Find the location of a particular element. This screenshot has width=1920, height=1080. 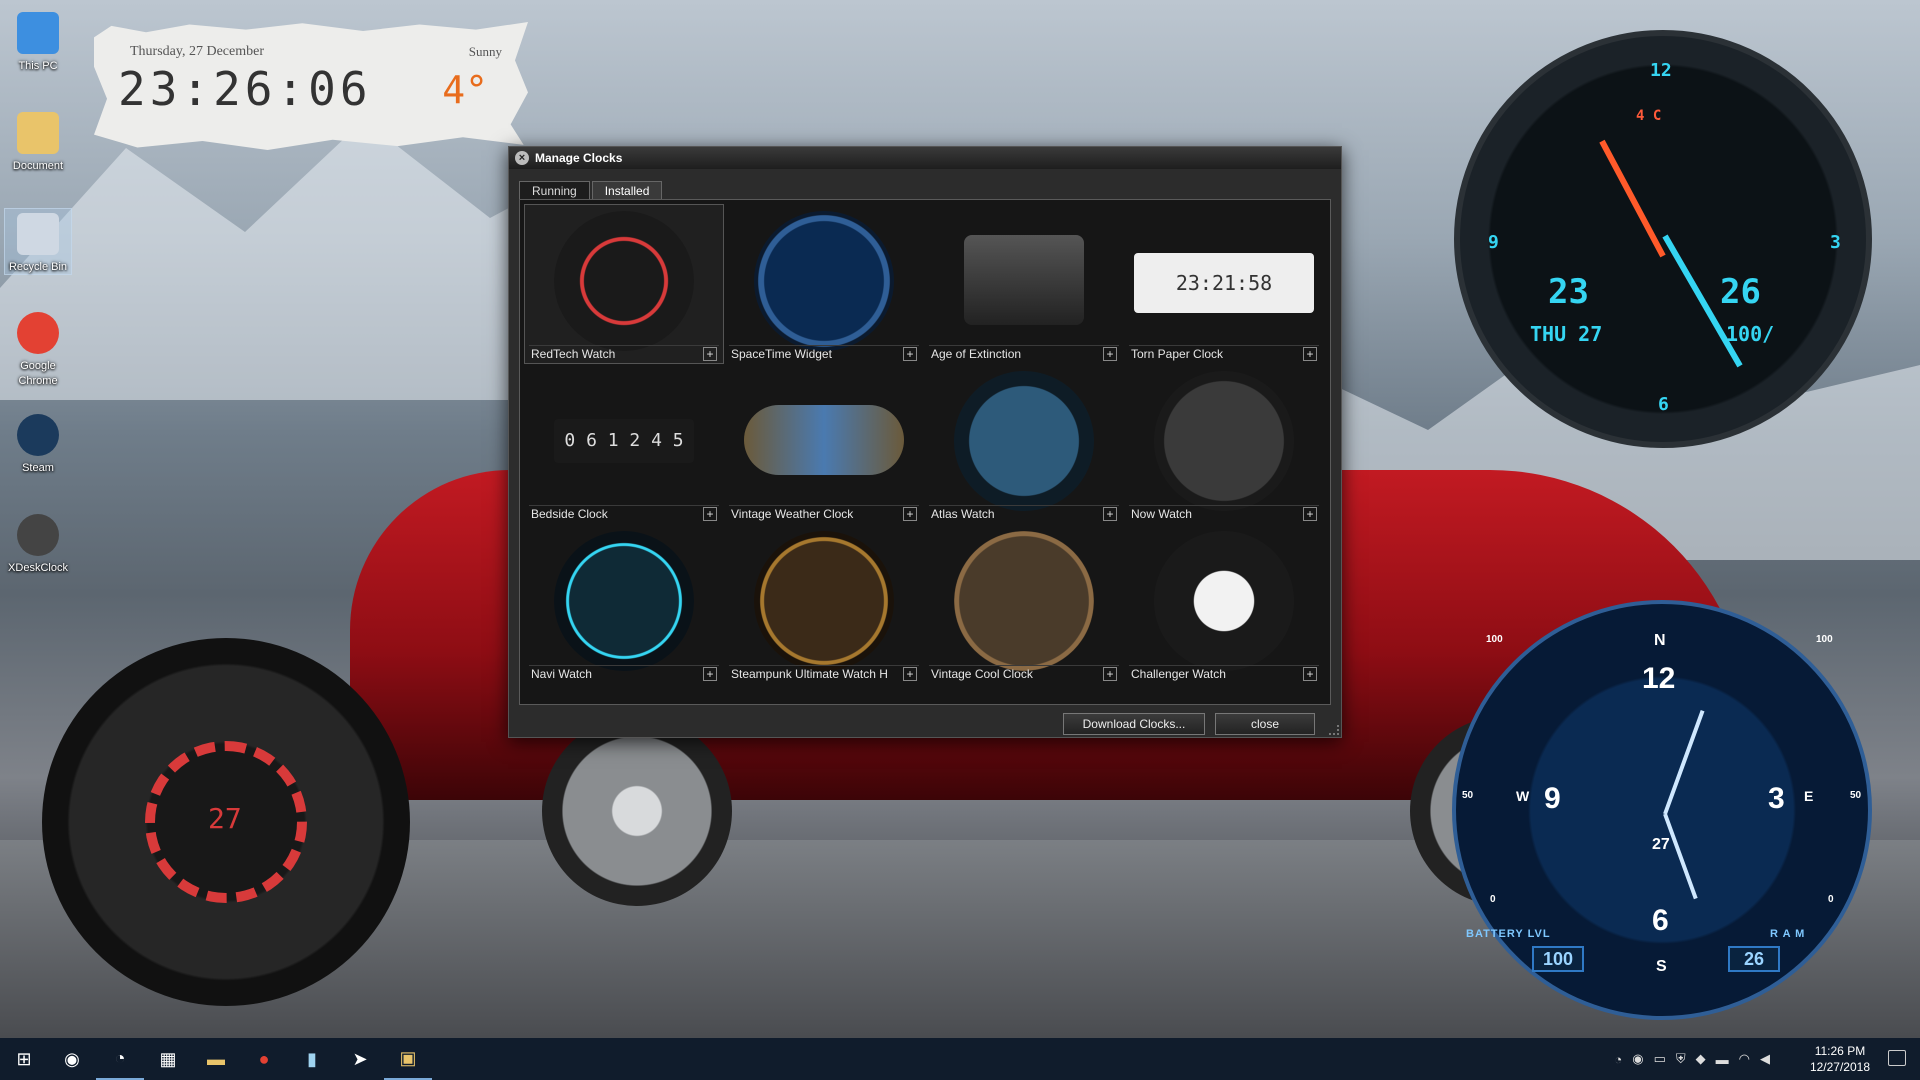

desktop-icon-recycle-bin: Recycle Bin is located at coordinates (38, 241).